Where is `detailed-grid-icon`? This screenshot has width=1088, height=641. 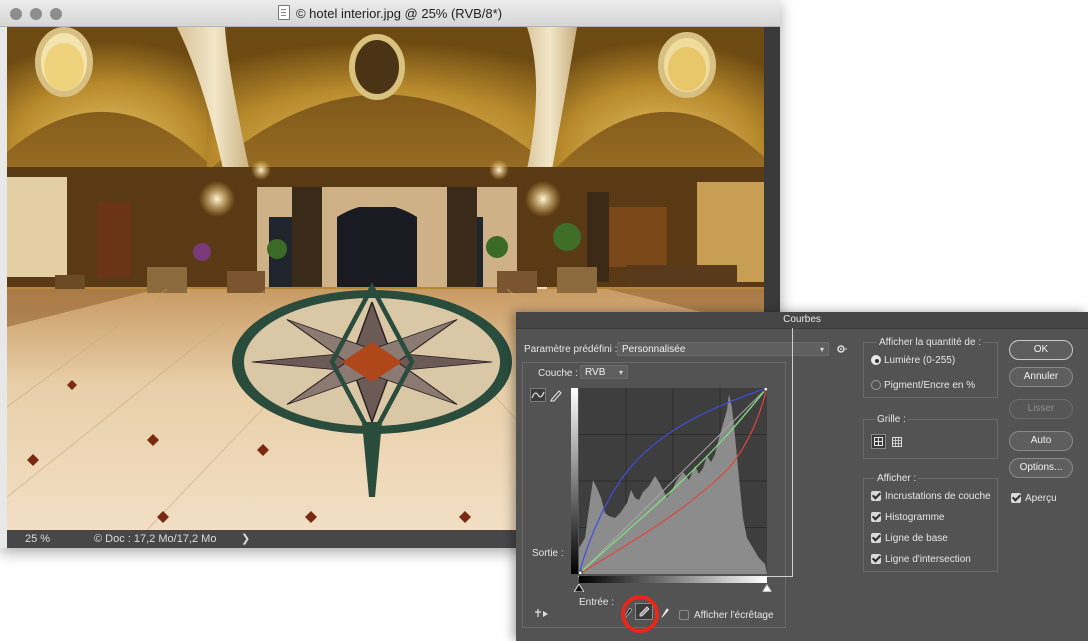
detailed-grid-icon is located at coordinates (897, 442).